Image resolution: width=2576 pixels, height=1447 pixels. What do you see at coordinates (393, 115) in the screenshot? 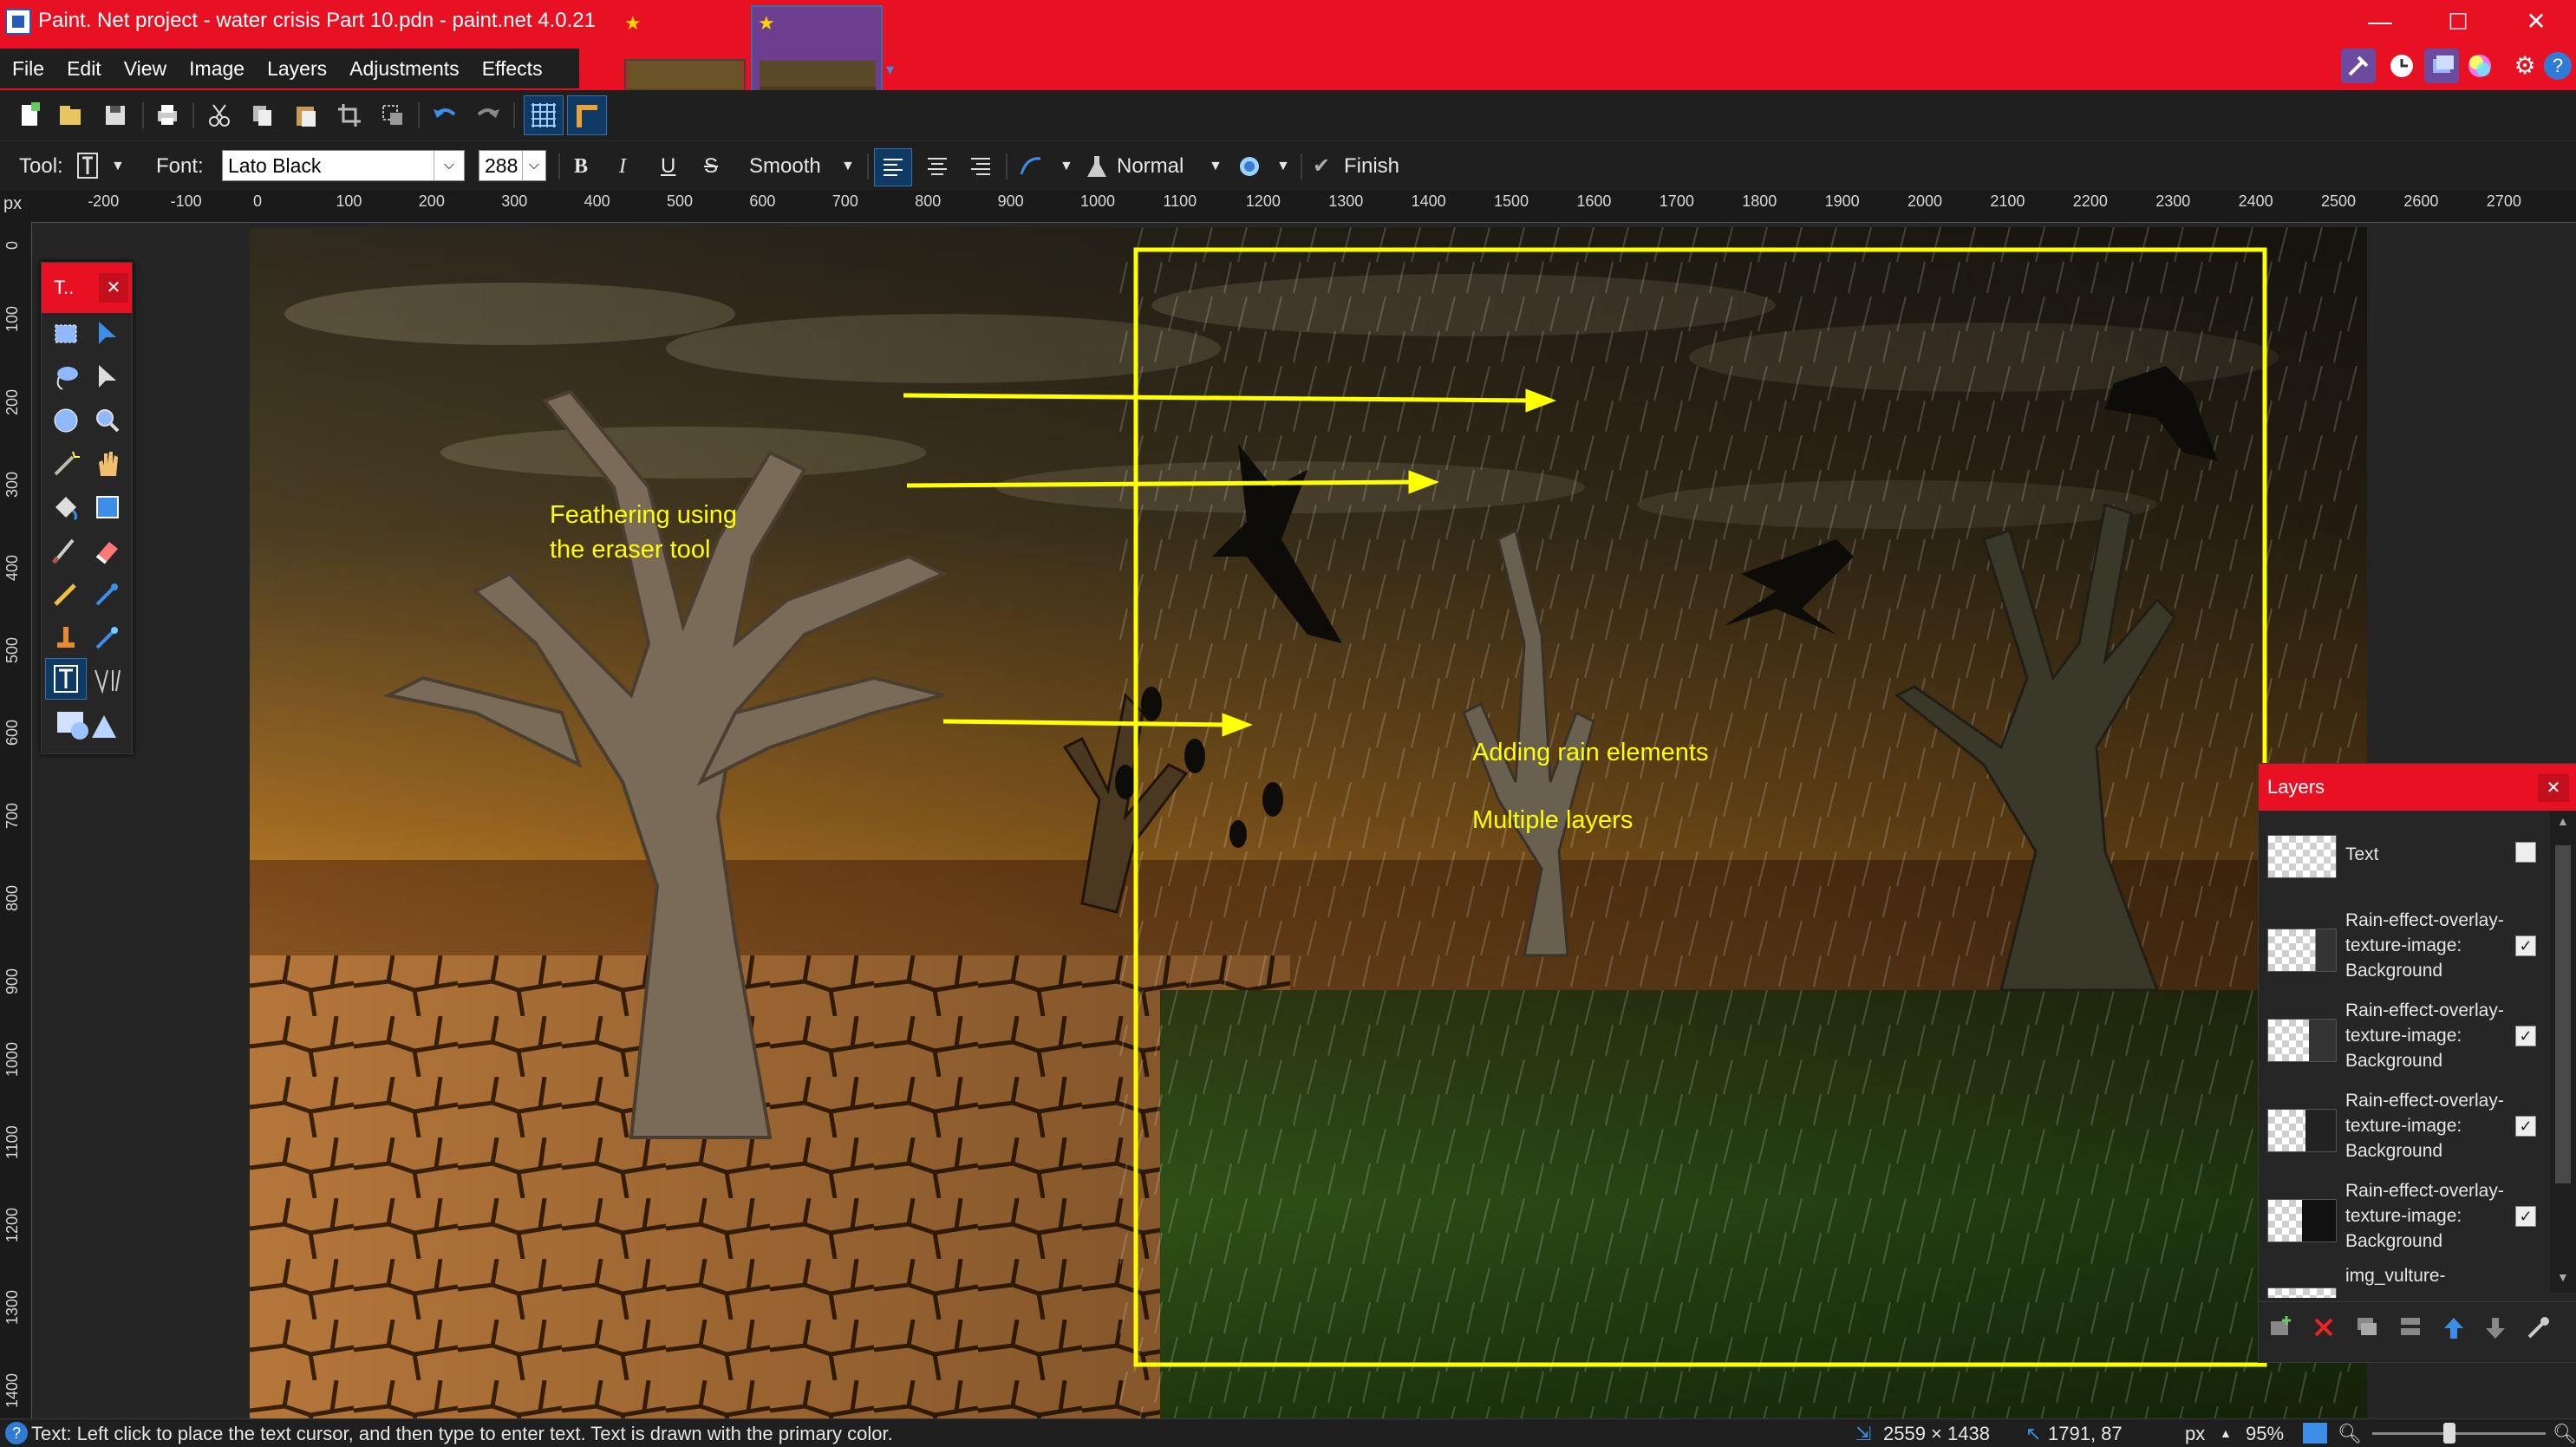
I see `deselect-icon` at bounding box center [393, 115].